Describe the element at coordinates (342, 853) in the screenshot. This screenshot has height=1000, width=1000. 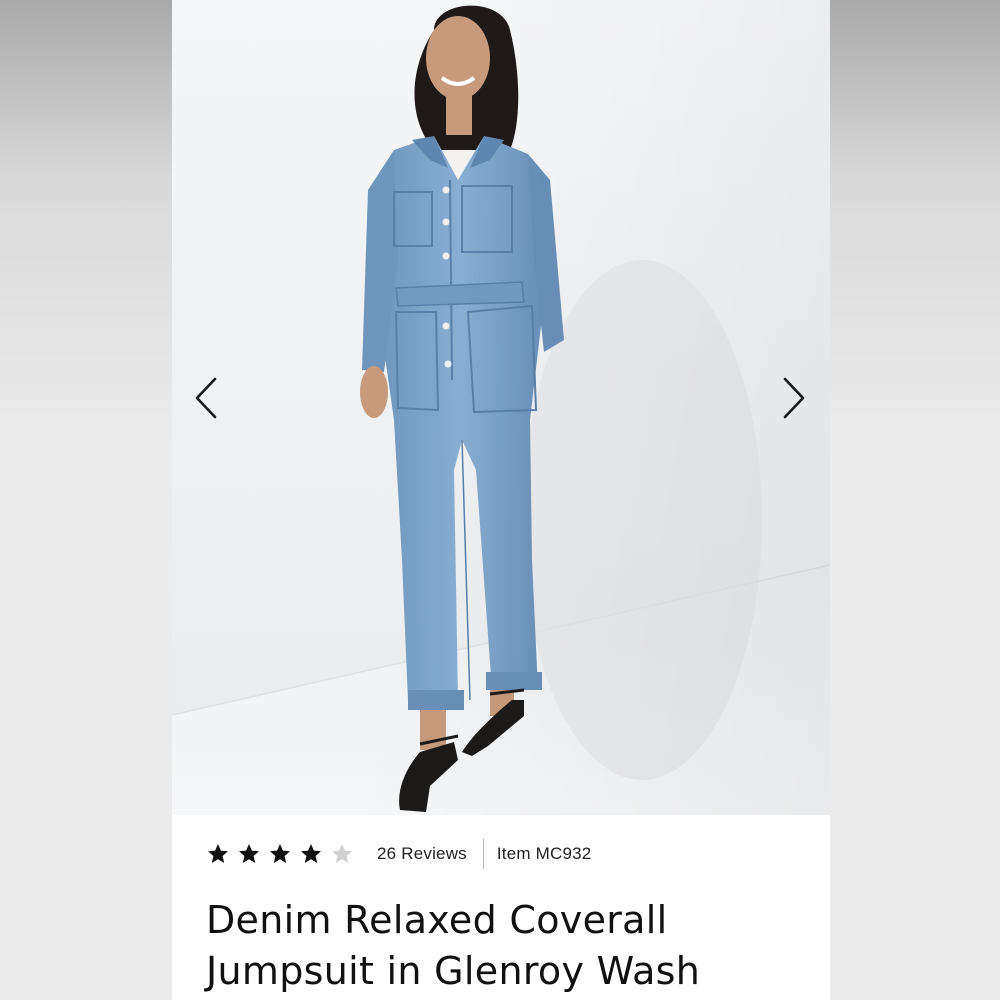
I see `star-empty-icon` at that location.